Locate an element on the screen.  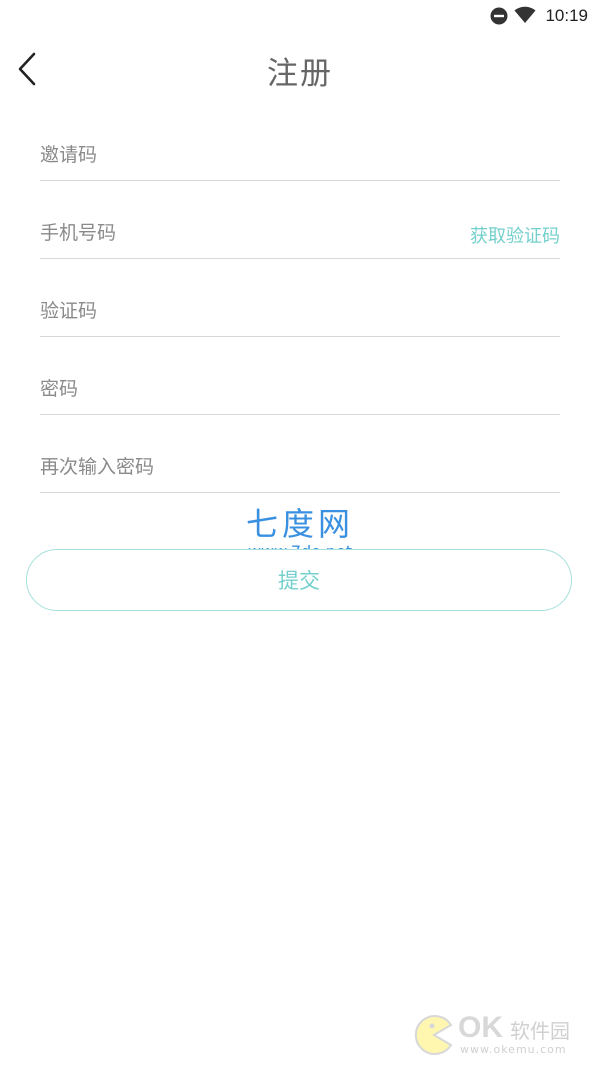
password-field-row is located at coordinates (300, 389).